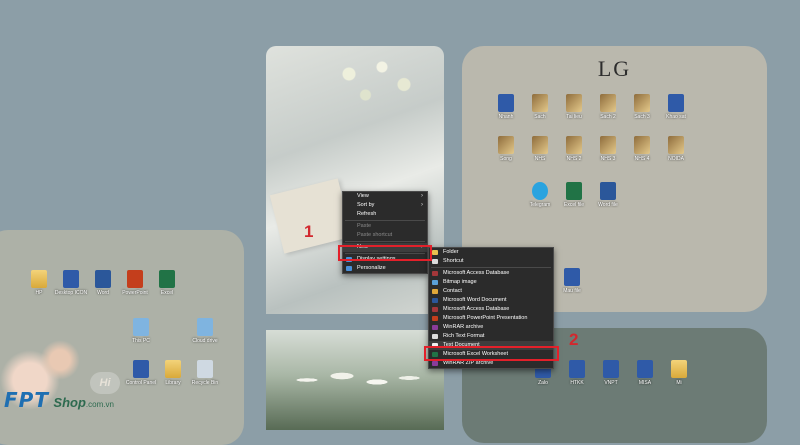  I want to click on rtf-icon, so click(435, 336).